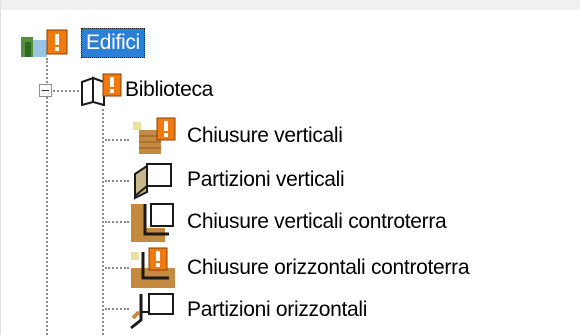 The height and width of the screenshot is (335, 580). I want to click on tree-node-label: Chiusure verticali controterra, so click(317, 222).